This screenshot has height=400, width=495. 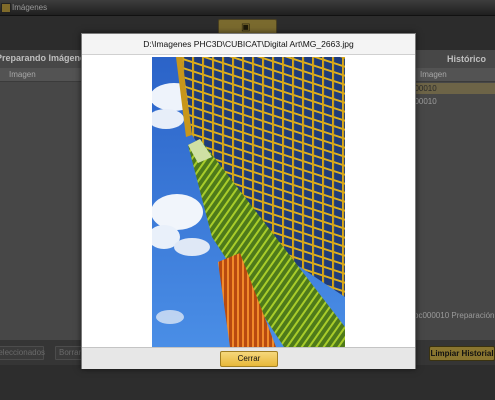 I want to click on left-column-header-label: Imagen, so click(x=22, y=74).